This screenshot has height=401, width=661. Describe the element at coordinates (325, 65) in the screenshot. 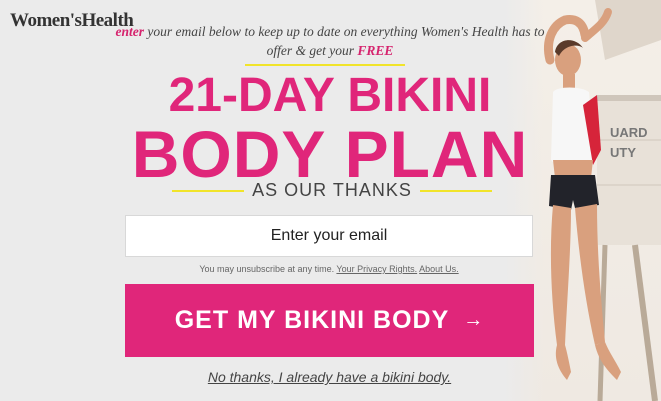

I see `top-divider` at that location.